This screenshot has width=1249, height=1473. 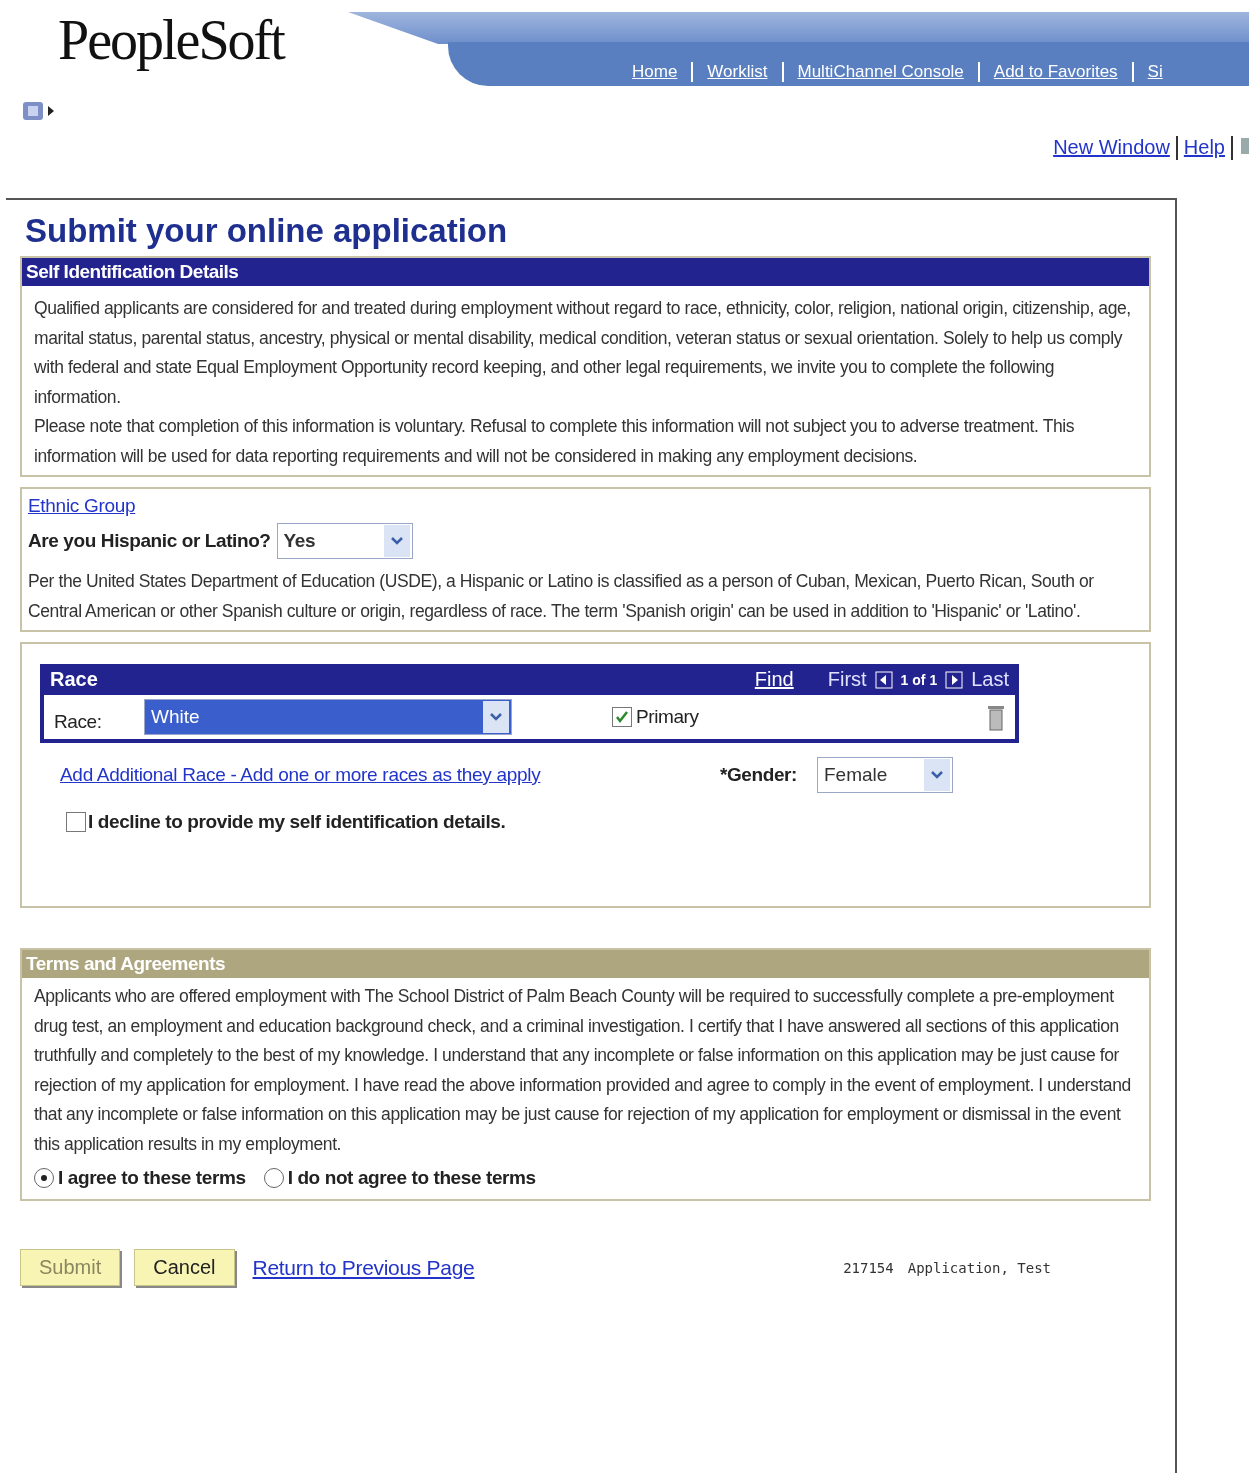 What do you see at coordinates (996, 717) in the screenshot?
I see `trash-icon` at bounding box center [996, 717].